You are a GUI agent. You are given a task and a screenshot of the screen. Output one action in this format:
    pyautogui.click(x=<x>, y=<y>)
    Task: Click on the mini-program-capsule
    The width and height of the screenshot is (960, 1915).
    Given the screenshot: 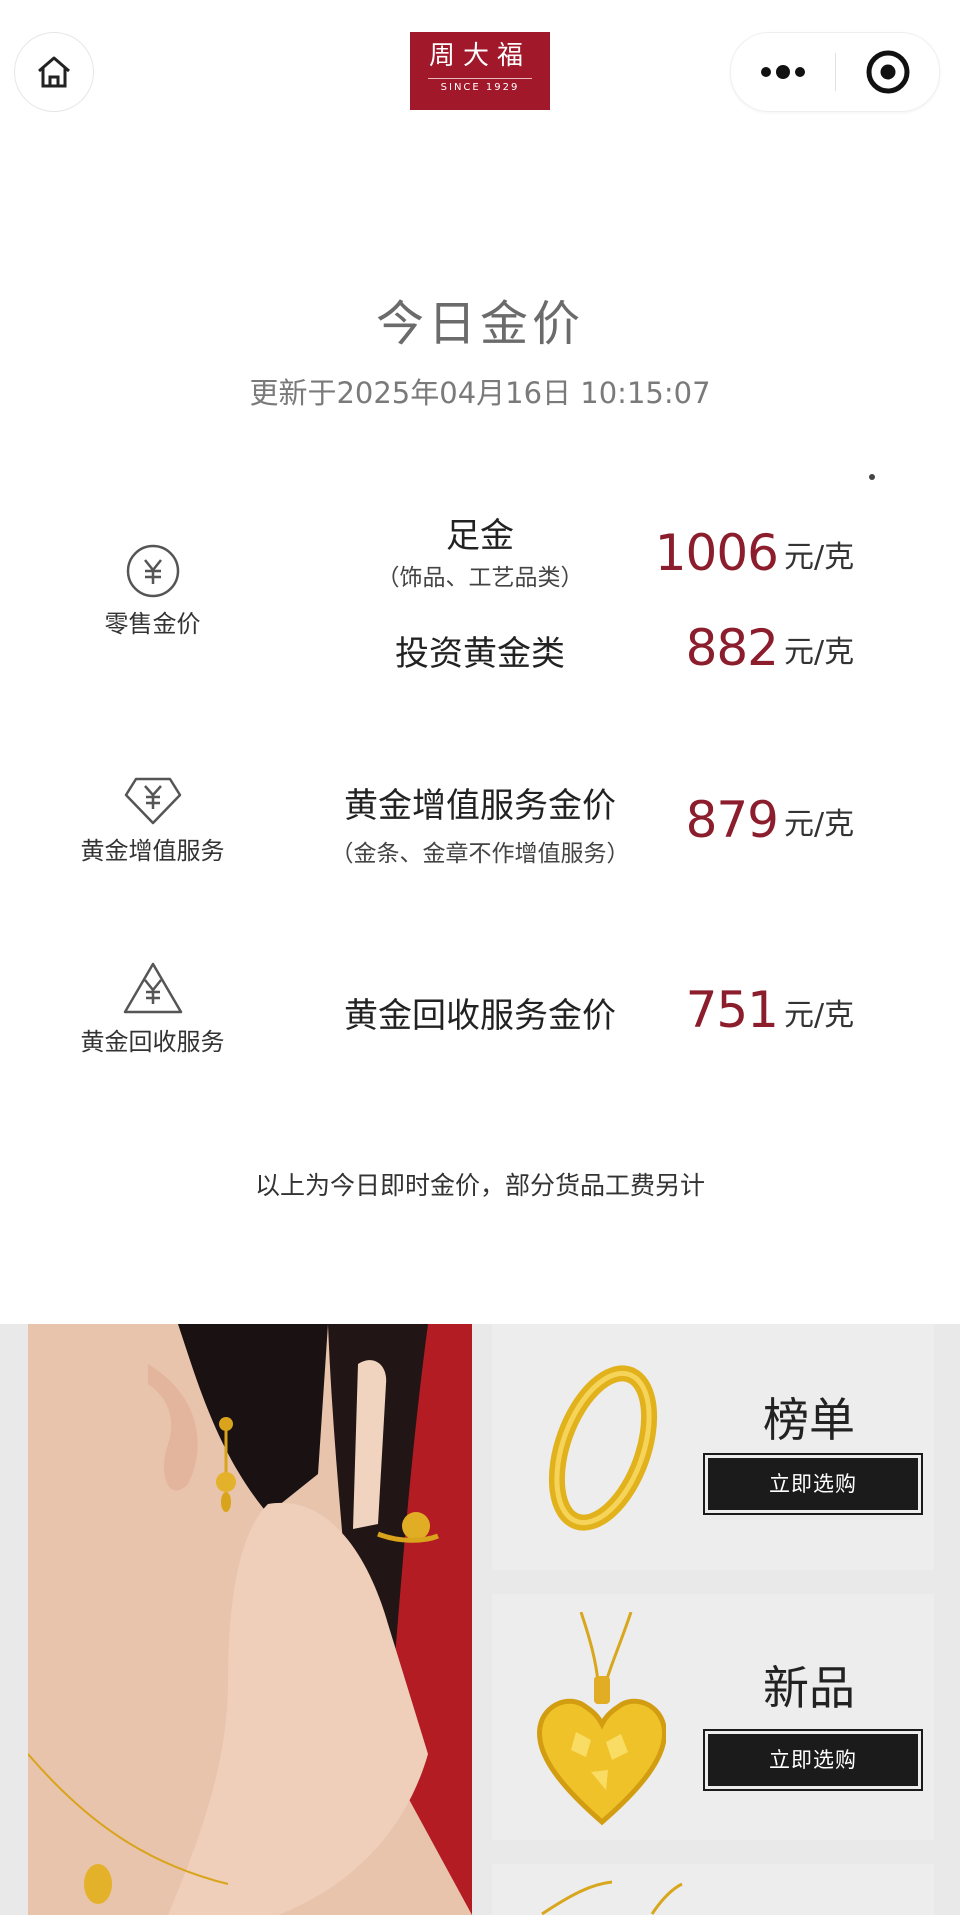 What is the action you would take?
    pyautogui.click(x=835, y=72)
    